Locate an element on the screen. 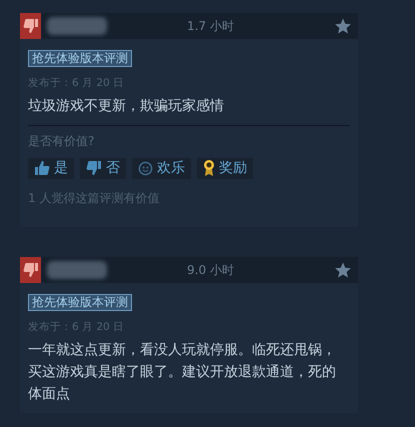 This screenshot has width=415, height=427. playtime-text: 9.0 小时 is located at coordinates (210, 270).